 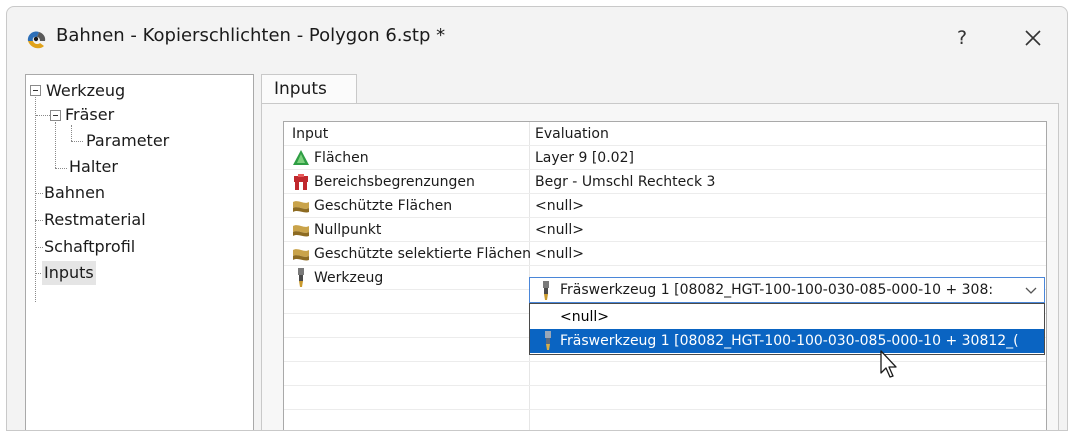 What do you see at coordinates (55, 115) in the screenshot?
I see `collapse-fraeser-icon` at bounding box center [55, 115].